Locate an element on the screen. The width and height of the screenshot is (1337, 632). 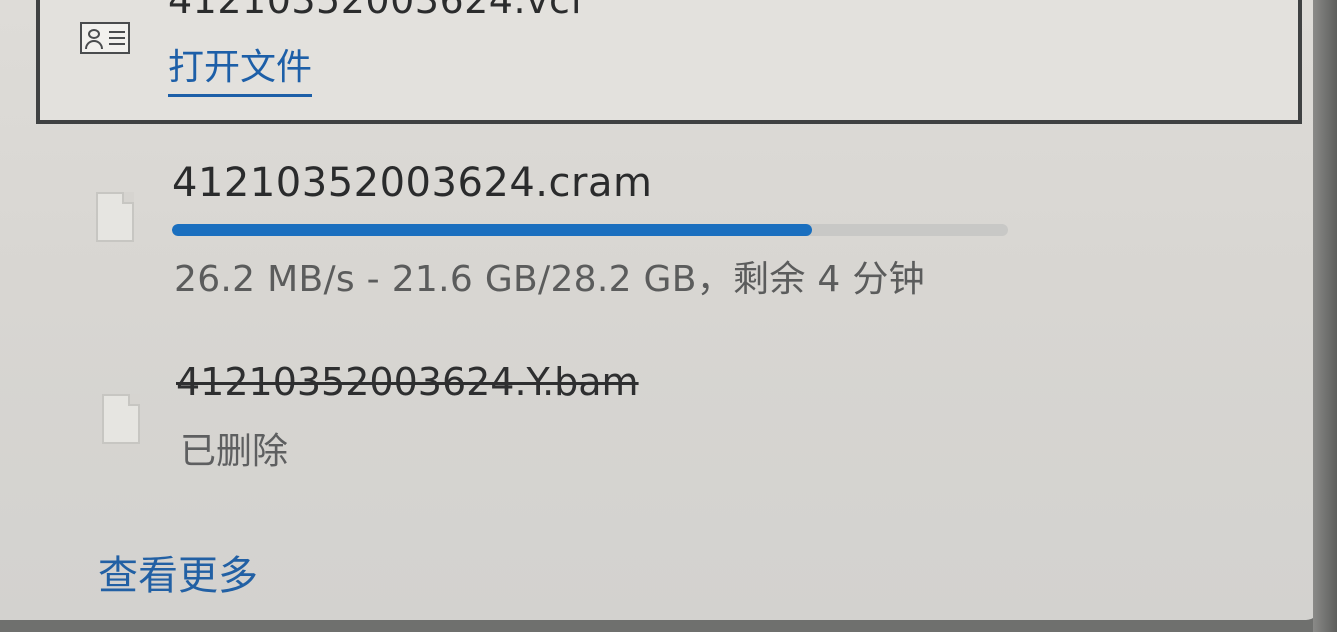
download-file-name: 41210352003624.vcf is located at coordinates (376, 11).